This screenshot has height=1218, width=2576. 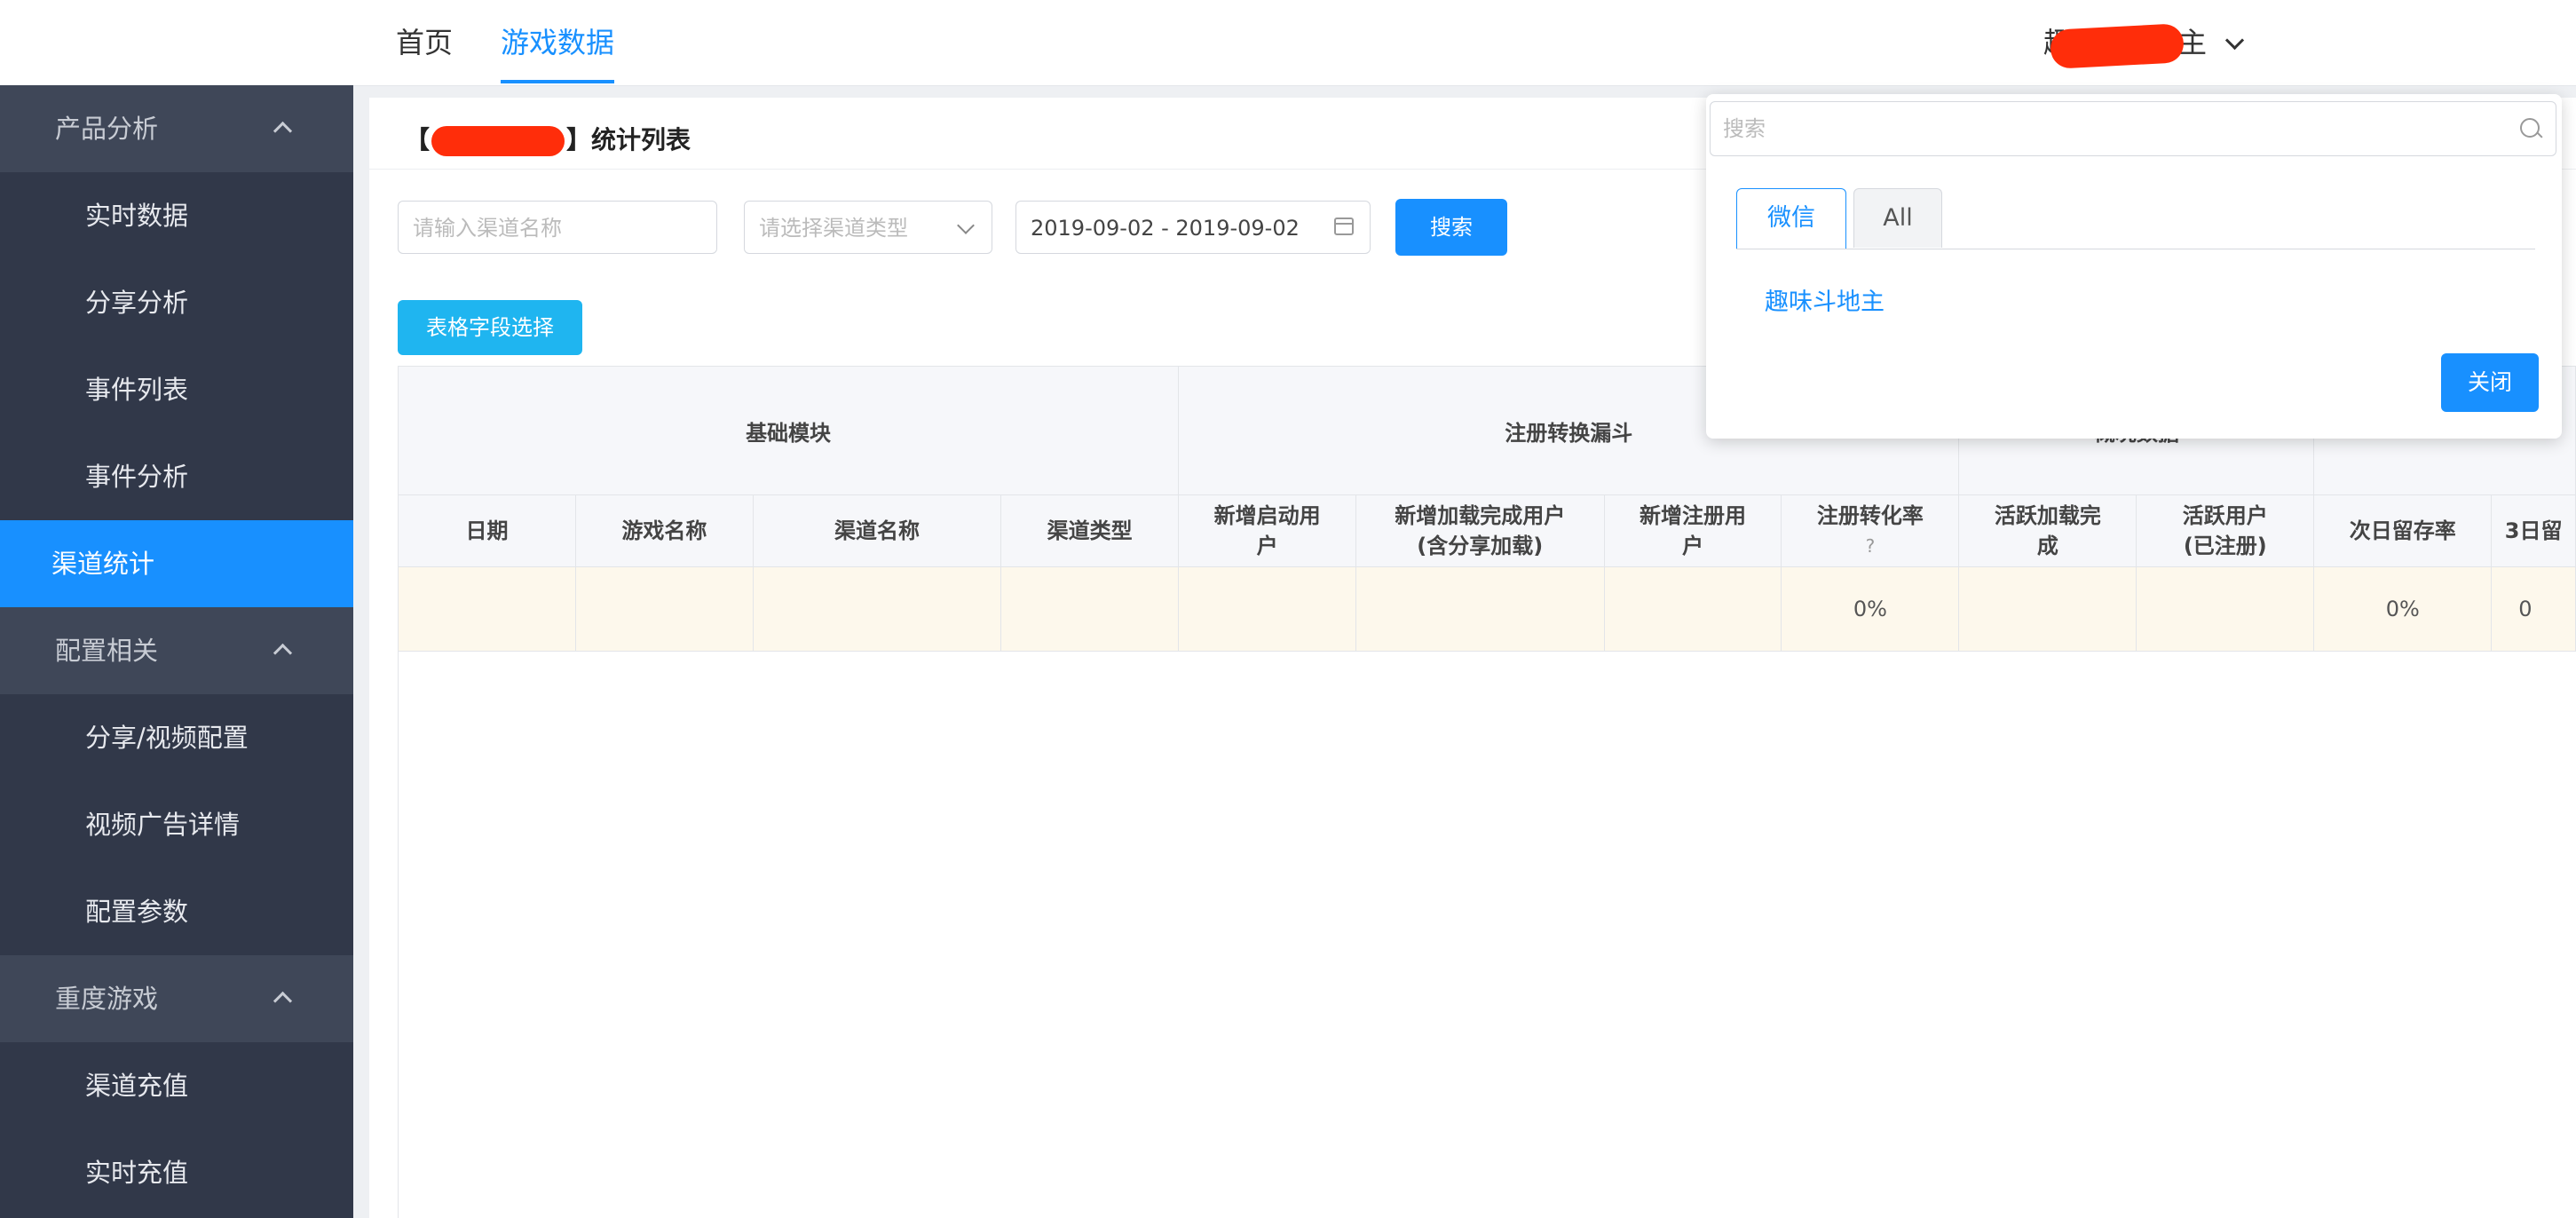 I want to click on column-header: 新增注册用户, so click(x=1692, y=530).